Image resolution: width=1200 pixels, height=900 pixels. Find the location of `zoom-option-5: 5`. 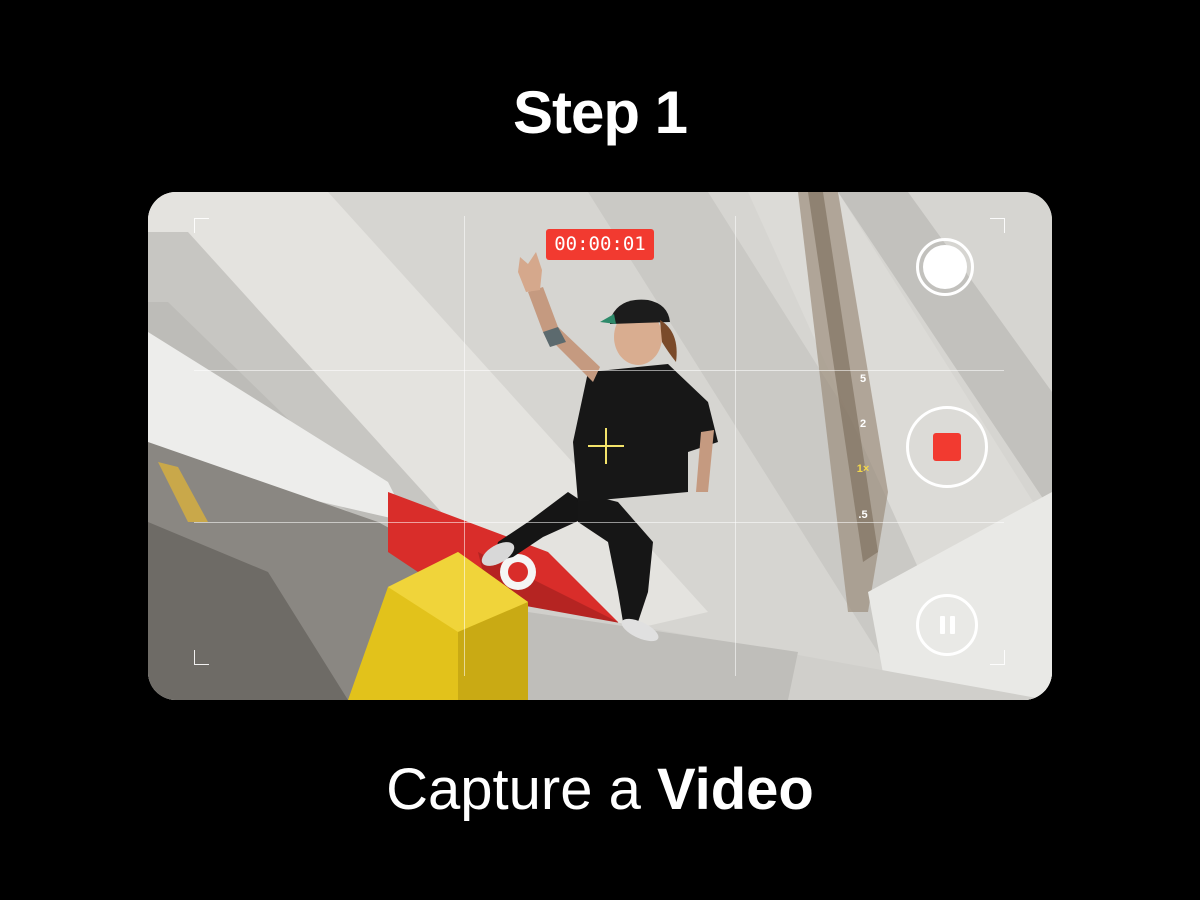

zoom-option-5: 5 is located at coordinates (863, 379).